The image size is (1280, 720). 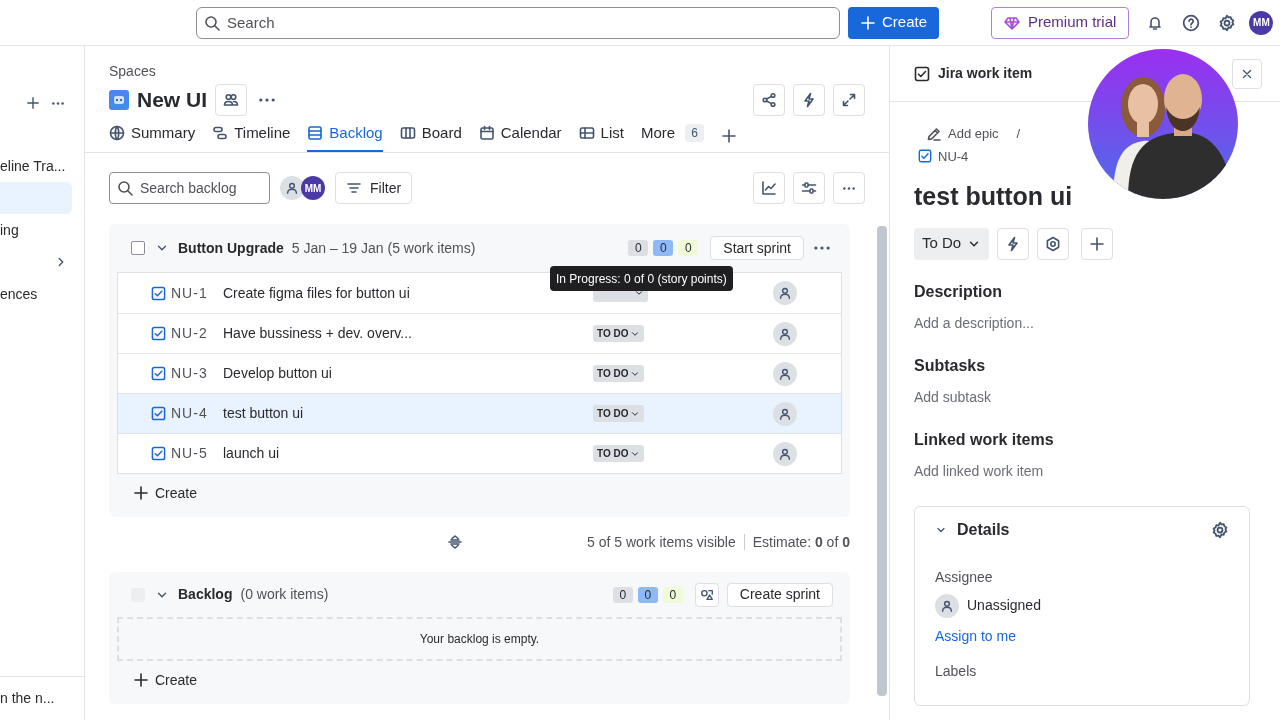 What do you see at coordinates (408, 413) in the screenshot?
I see `work-item-summary: test button ui` at bounding box center [408, 413].